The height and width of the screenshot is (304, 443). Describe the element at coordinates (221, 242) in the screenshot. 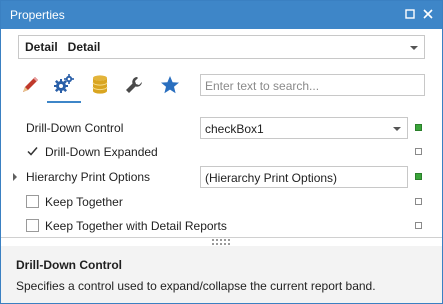

I see `splitter-grip-icon` at that location.